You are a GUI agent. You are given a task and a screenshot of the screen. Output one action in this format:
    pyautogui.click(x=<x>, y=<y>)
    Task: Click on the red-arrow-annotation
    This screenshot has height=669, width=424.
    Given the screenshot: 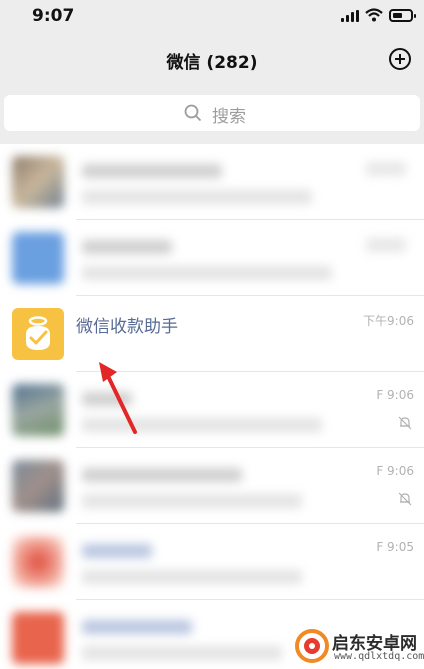 What is the action you would take?
    pyautogui.click(x=118, y=398)
    